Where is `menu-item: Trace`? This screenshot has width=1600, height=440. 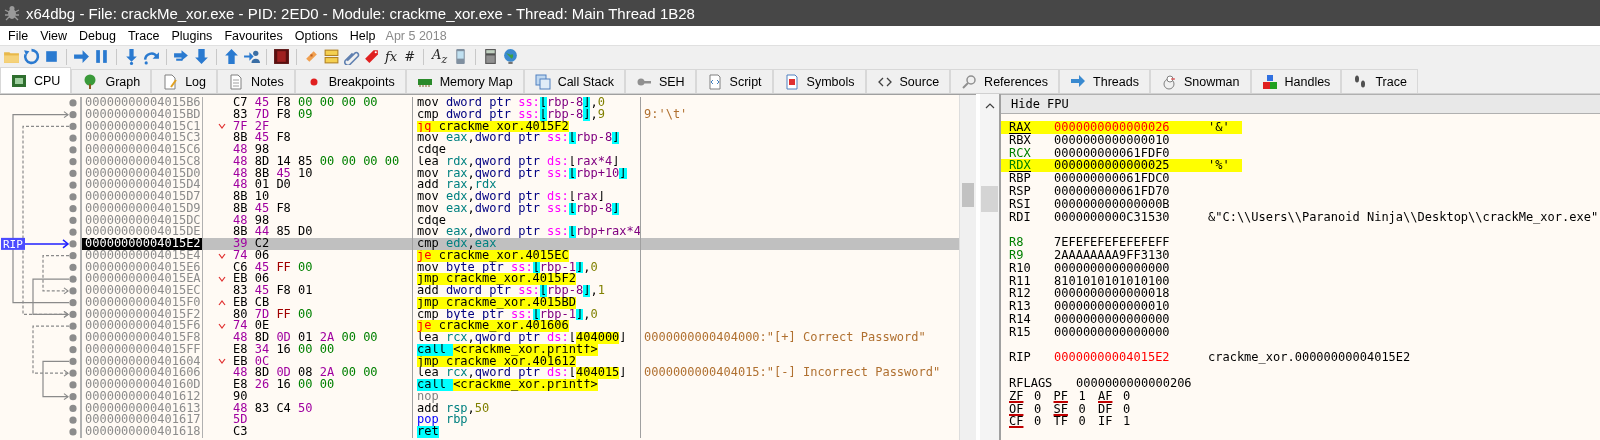 menu-item: Trace is located at coordinates (143, 35).